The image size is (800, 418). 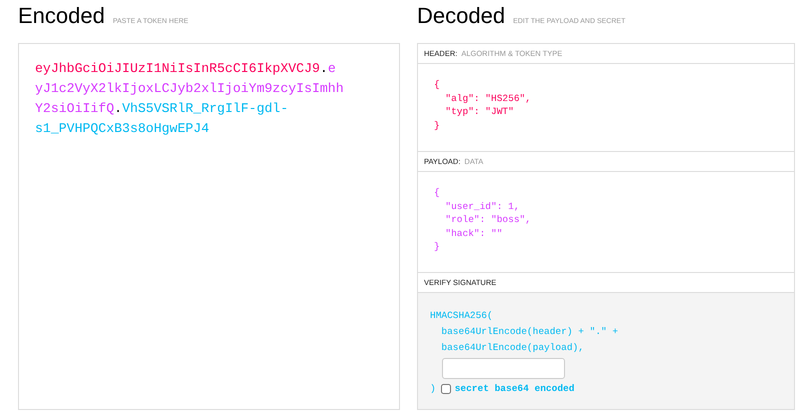 I want to click on section-title: Encoded, so click(x=61, y=16).